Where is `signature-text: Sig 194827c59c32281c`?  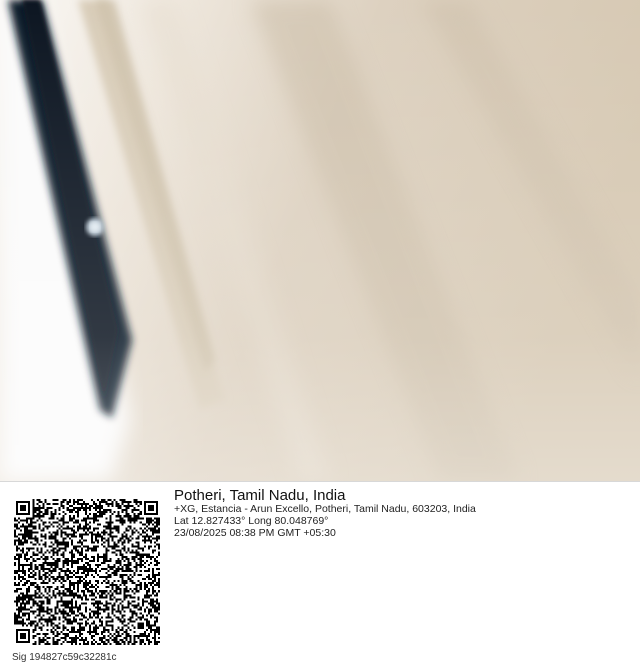
signature-text: Sig 194827c59c32281c is located at coordinates (64, 657).